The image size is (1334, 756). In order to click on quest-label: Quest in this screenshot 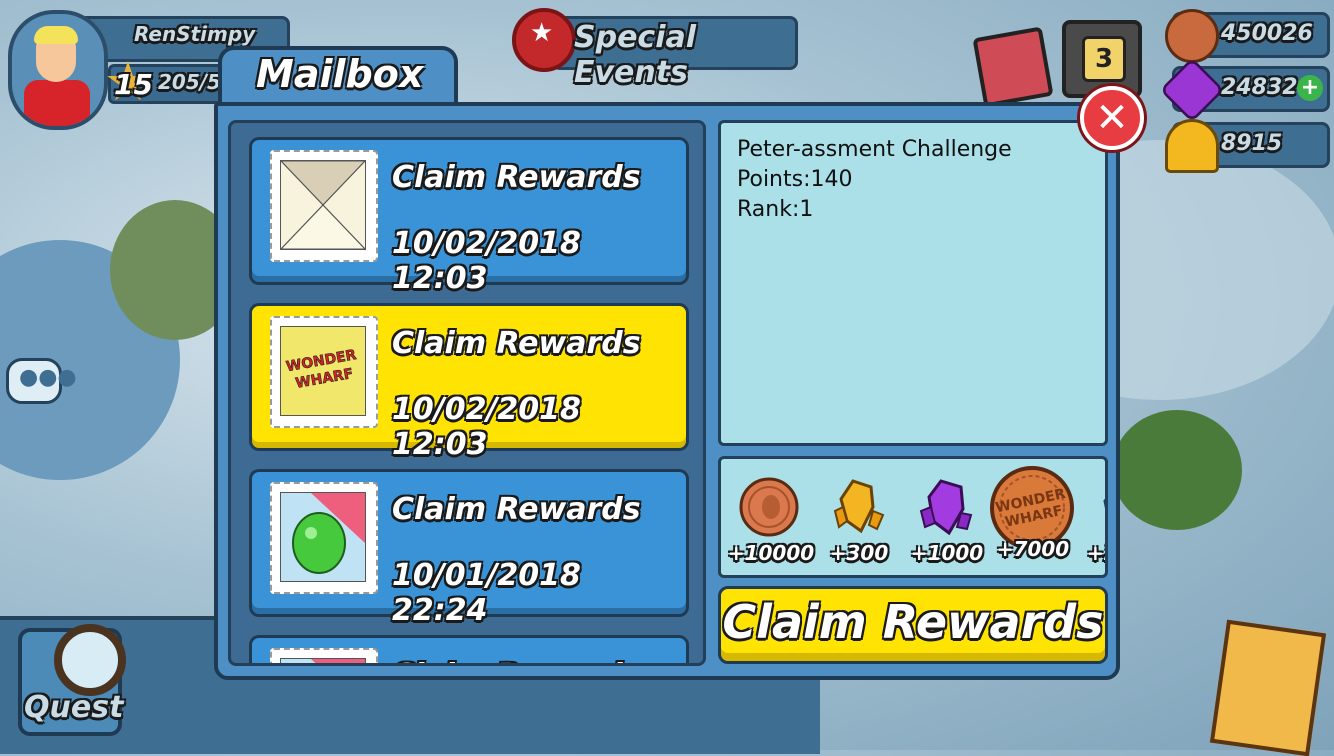, I will do `click(74, 707)`.